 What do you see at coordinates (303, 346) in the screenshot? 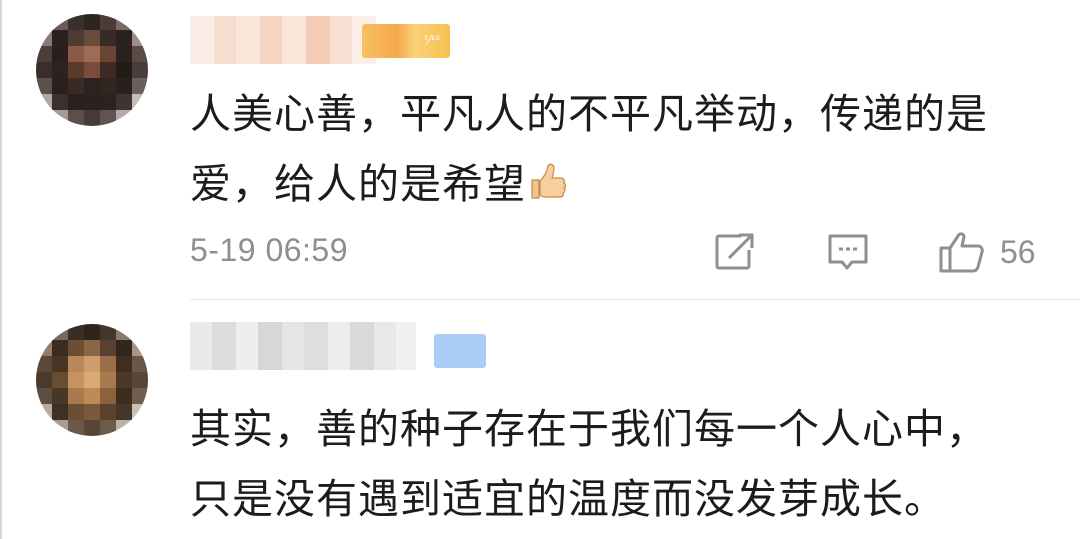
I see `username-blurred` at bounding box center [303, 346].